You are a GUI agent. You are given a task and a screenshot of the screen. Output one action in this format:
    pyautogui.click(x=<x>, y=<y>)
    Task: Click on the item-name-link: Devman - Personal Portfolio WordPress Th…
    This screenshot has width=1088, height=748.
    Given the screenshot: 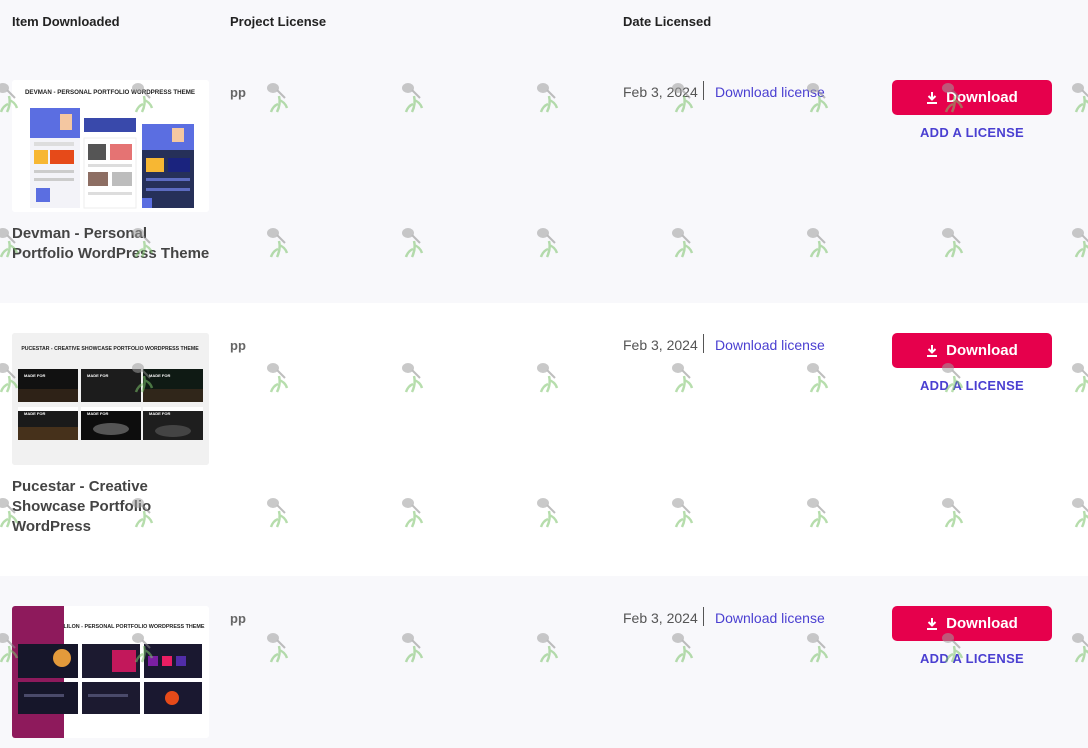 What is the action you would take?
    pyautogui.click(x=112, y=244)
    